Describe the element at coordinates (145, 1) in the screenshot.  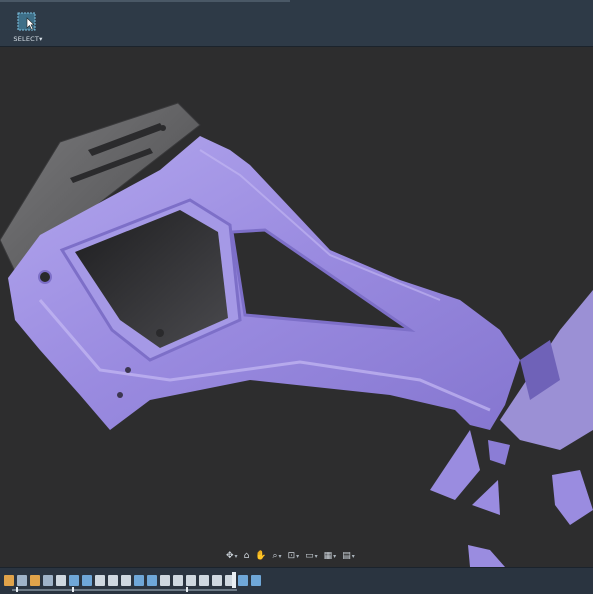
I see `toolbar-tab-strip` at that location.